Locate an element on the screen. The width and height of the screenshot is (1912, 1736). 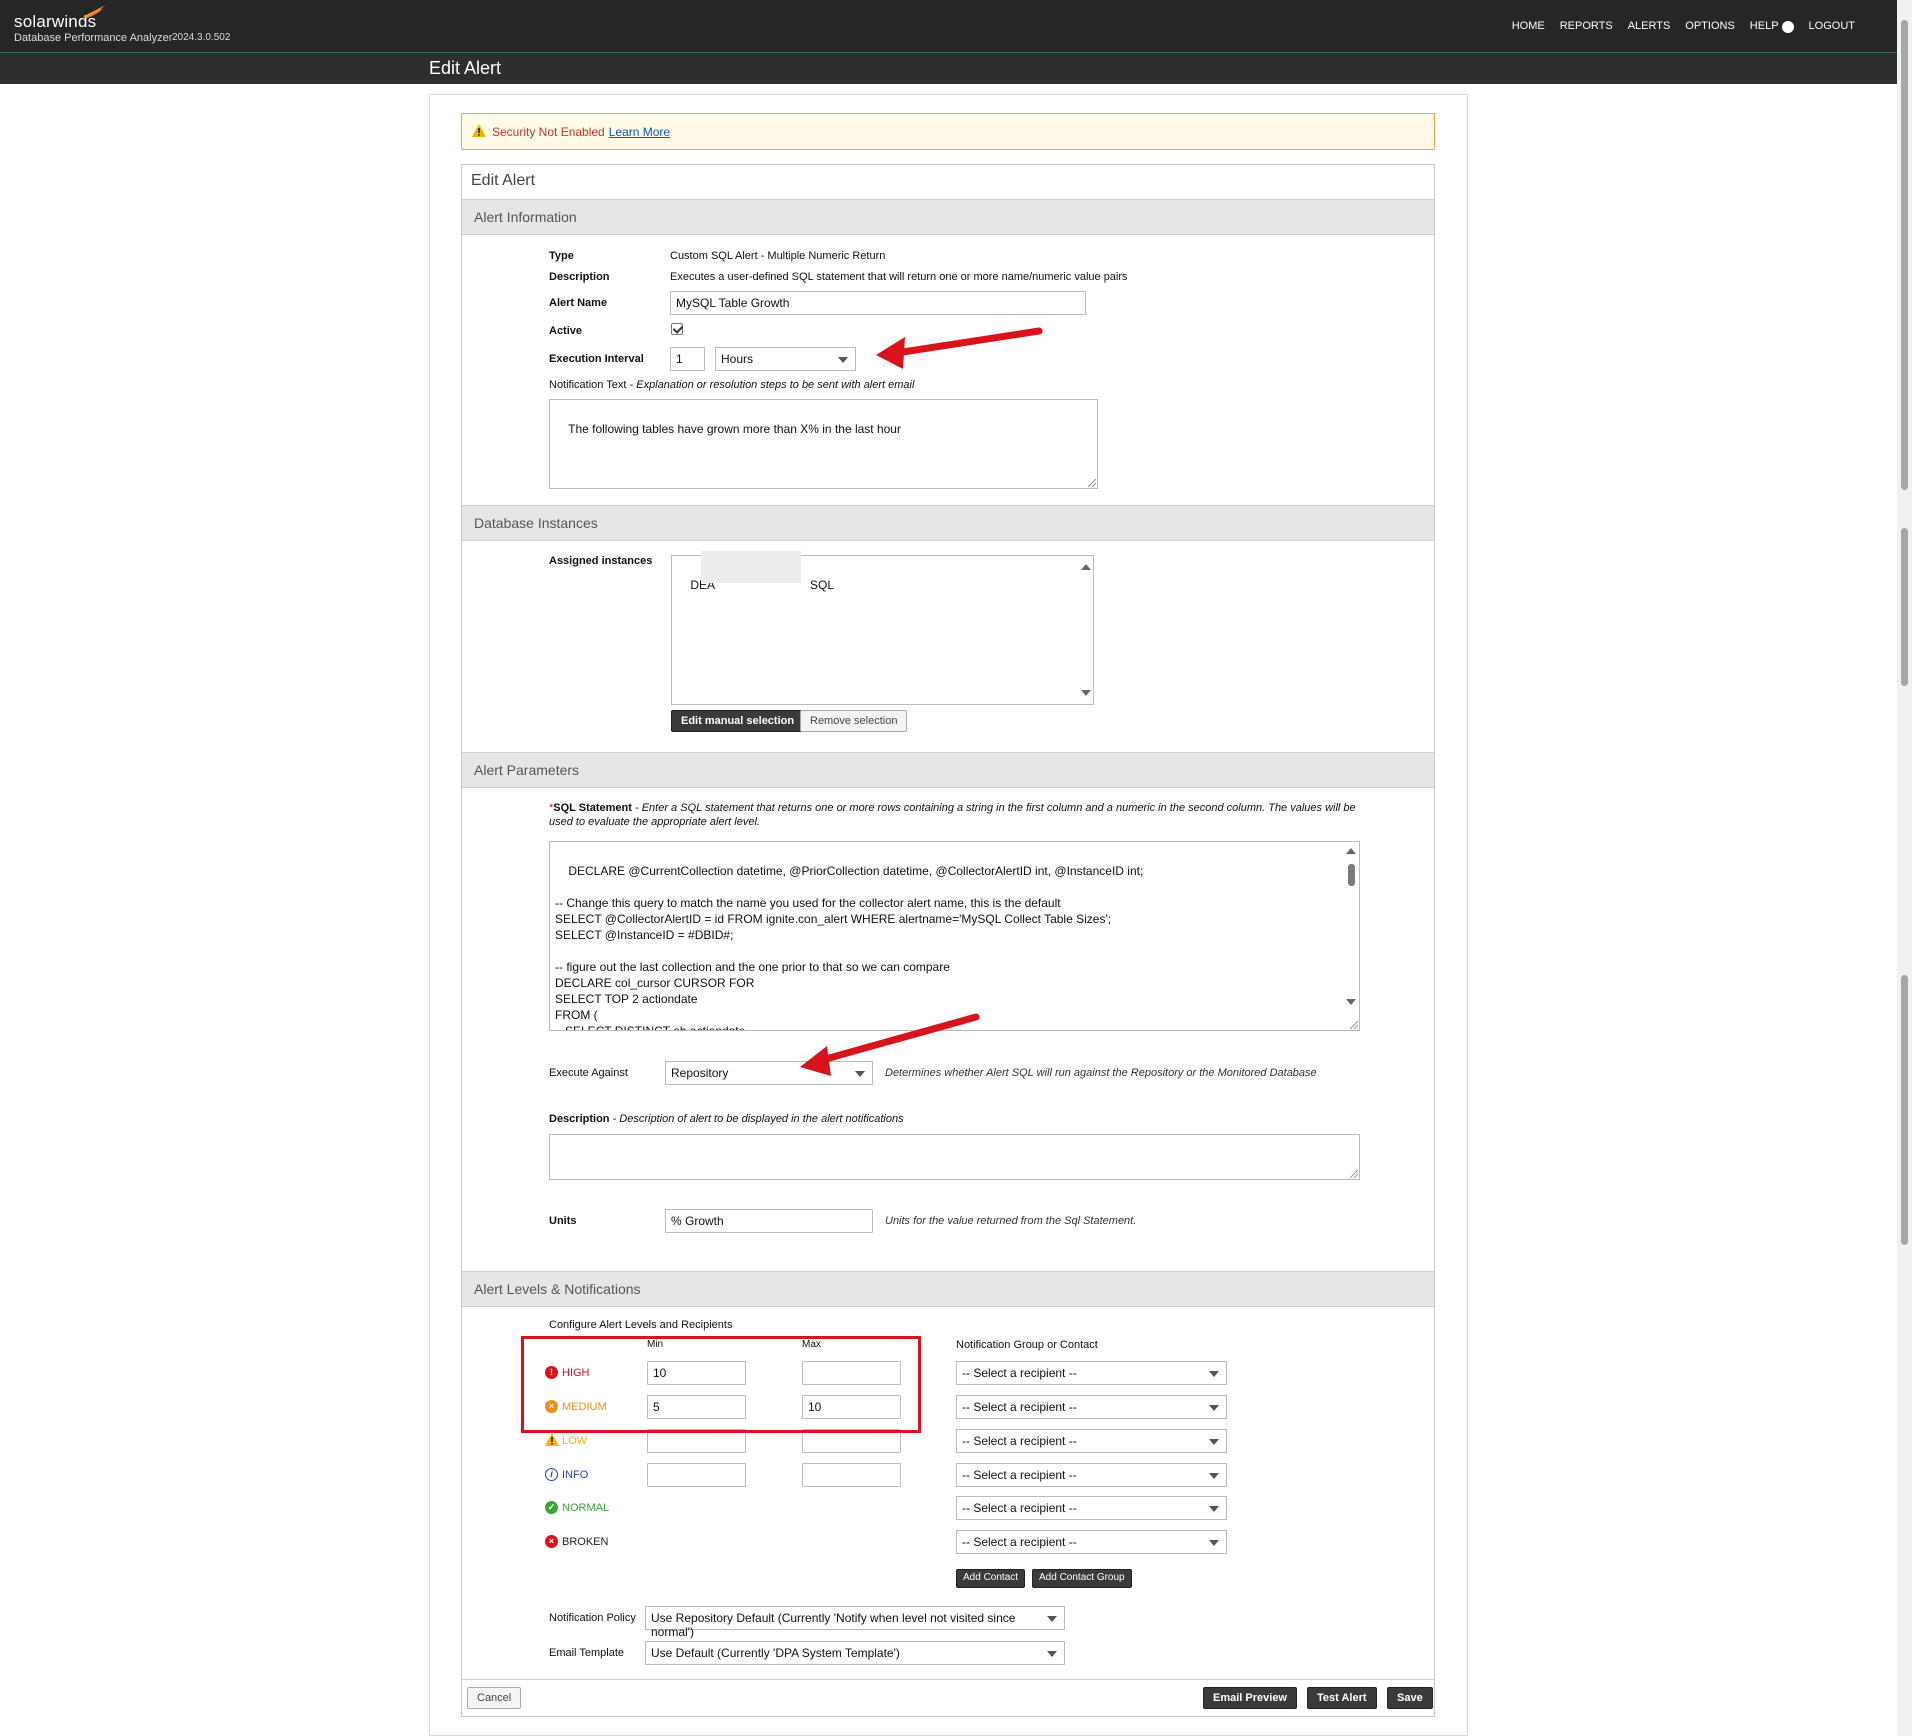
level-broken-recipient-select: -- Select a recipient -- is located at coordinates (1091, 1542).